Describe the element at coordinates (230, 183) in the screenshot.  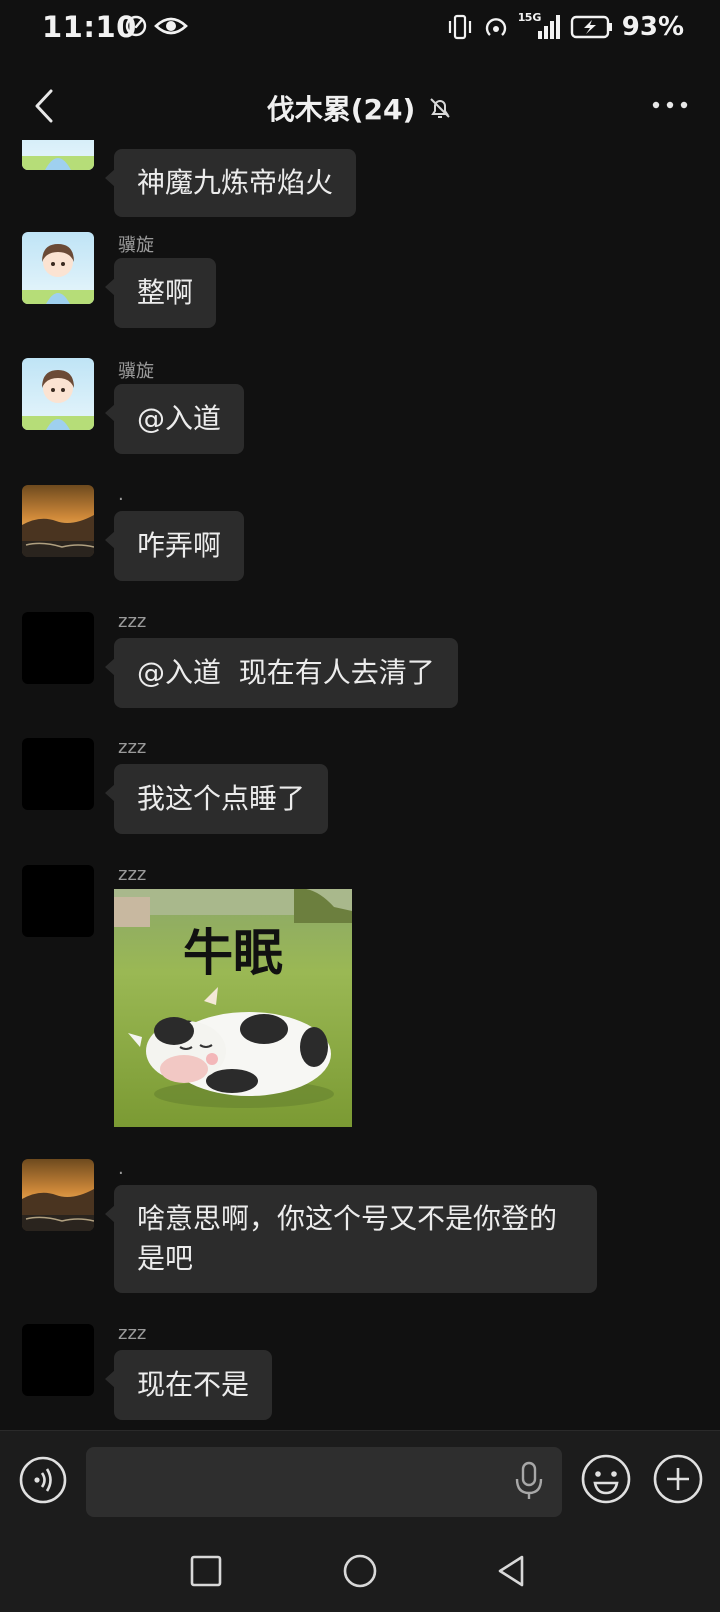
I see `message-bubble: 神魔九炼帝焰火` at that location.